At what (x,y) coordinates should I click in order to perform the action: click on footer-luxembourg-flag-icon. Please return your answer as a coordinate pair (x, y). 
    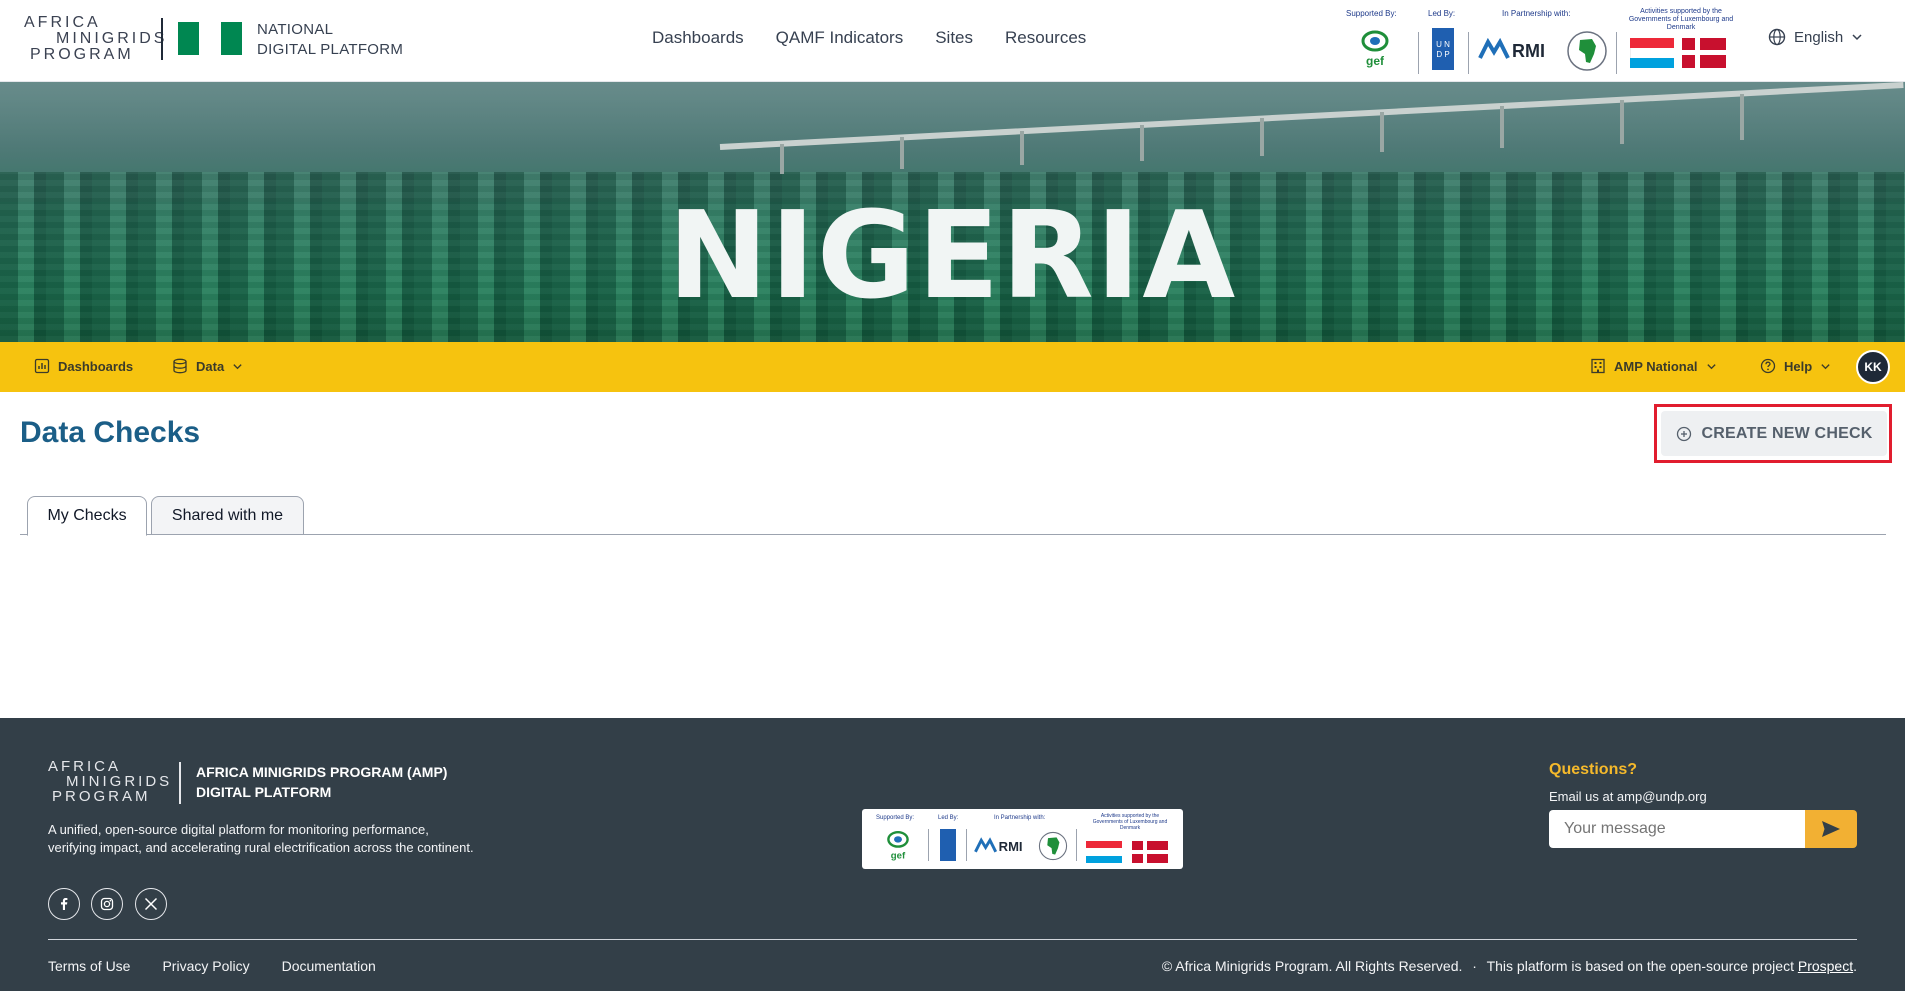
    Looking at the image, I should click on (1104, 852).